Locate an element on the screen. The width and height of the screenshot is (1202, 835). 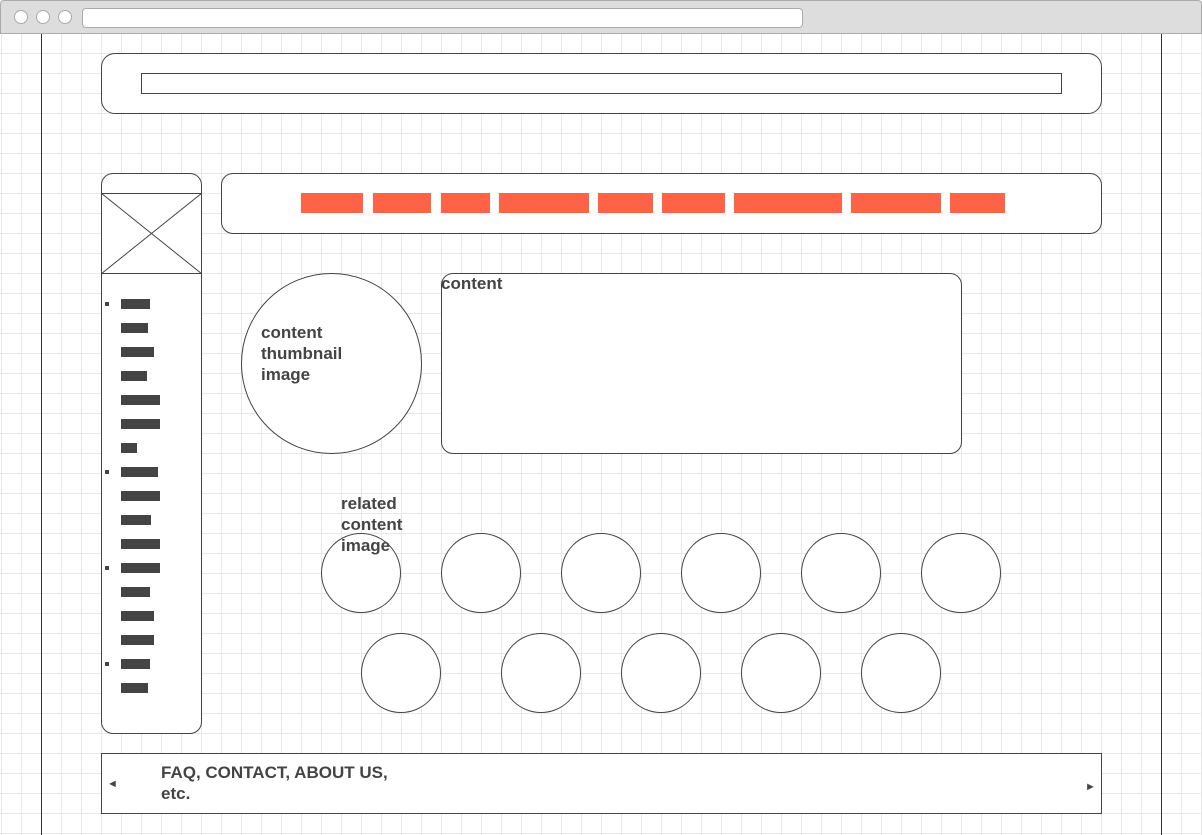
window-maximize-button is located at coordinates (65, 17).